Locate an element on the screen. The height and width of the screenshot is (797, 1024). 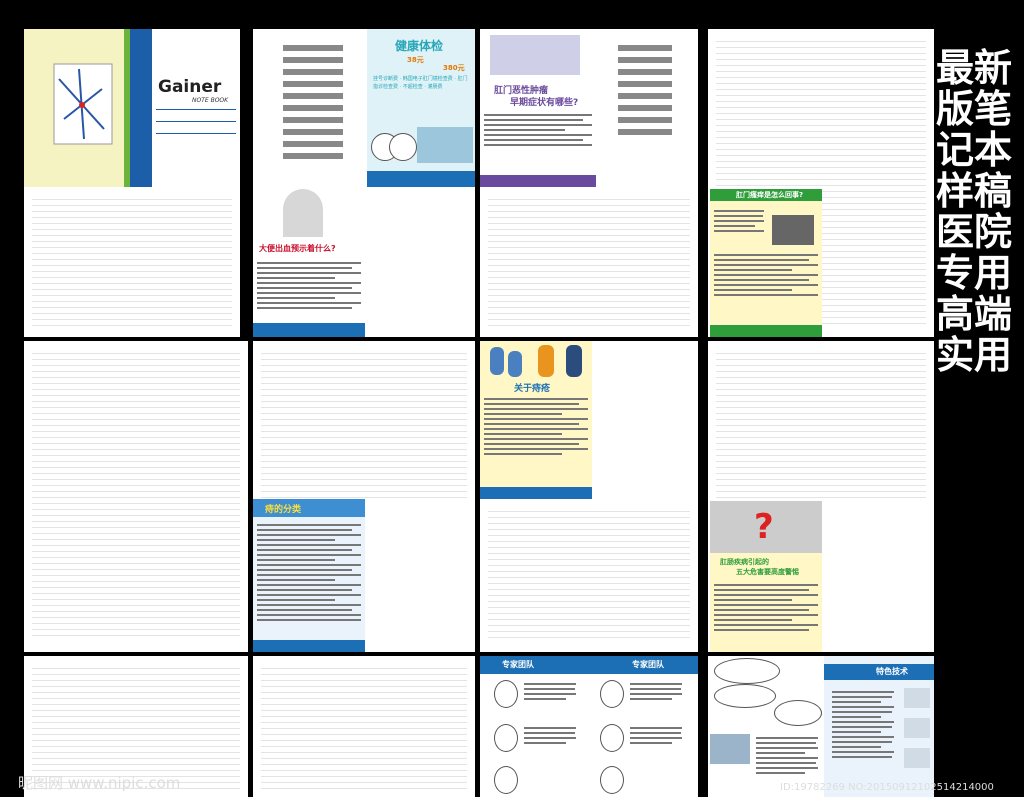
page-itch: 肛门瘙痒是怎么回事? is located at coordinates (821, 183).